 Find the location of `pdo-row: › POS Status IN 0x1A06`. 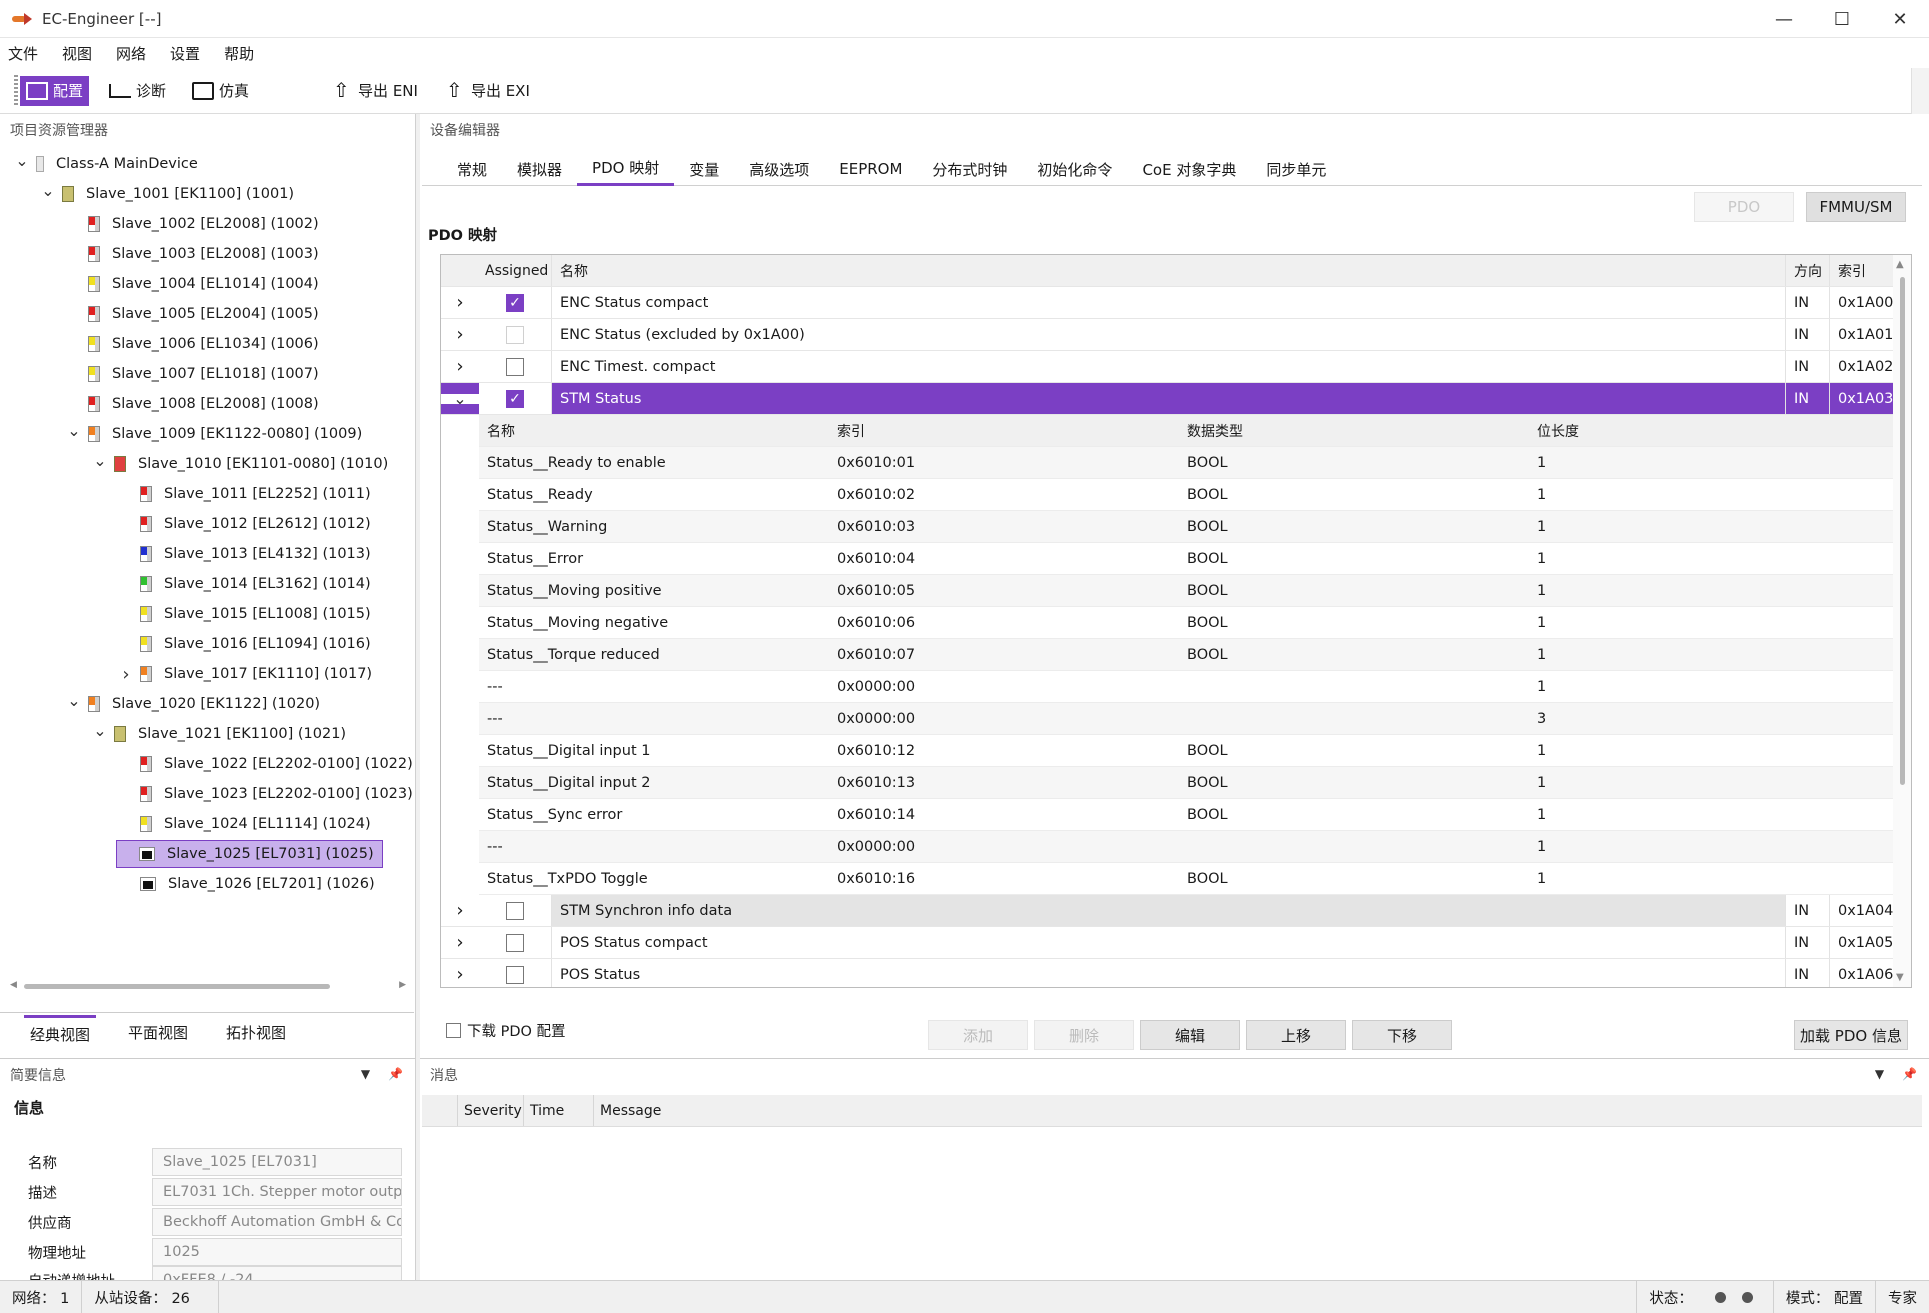

pdo-row: › POS Status IN 0x1A06 is located at coordinates (1167, 973).